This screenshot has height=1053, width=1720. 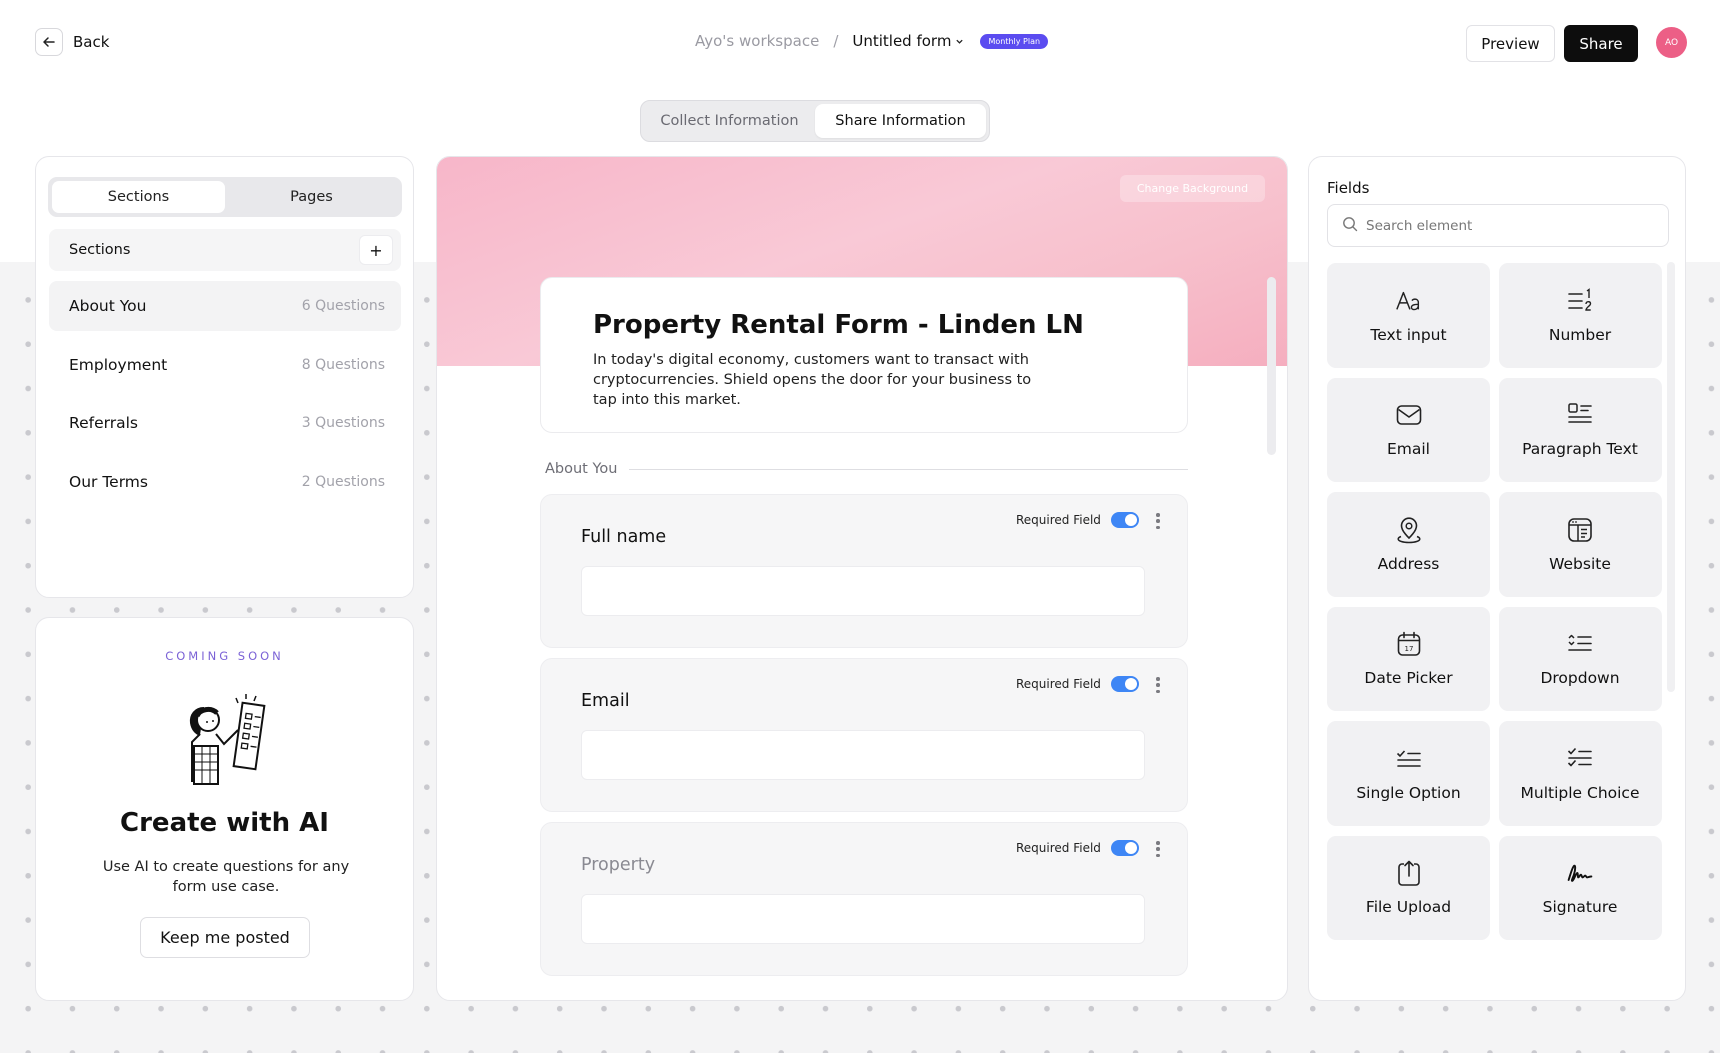 What do you see at coordinates (1580, 792) in the screenshot?
I see `field-tile-label: Multiple Choice` at bounding box center [1580, 792].